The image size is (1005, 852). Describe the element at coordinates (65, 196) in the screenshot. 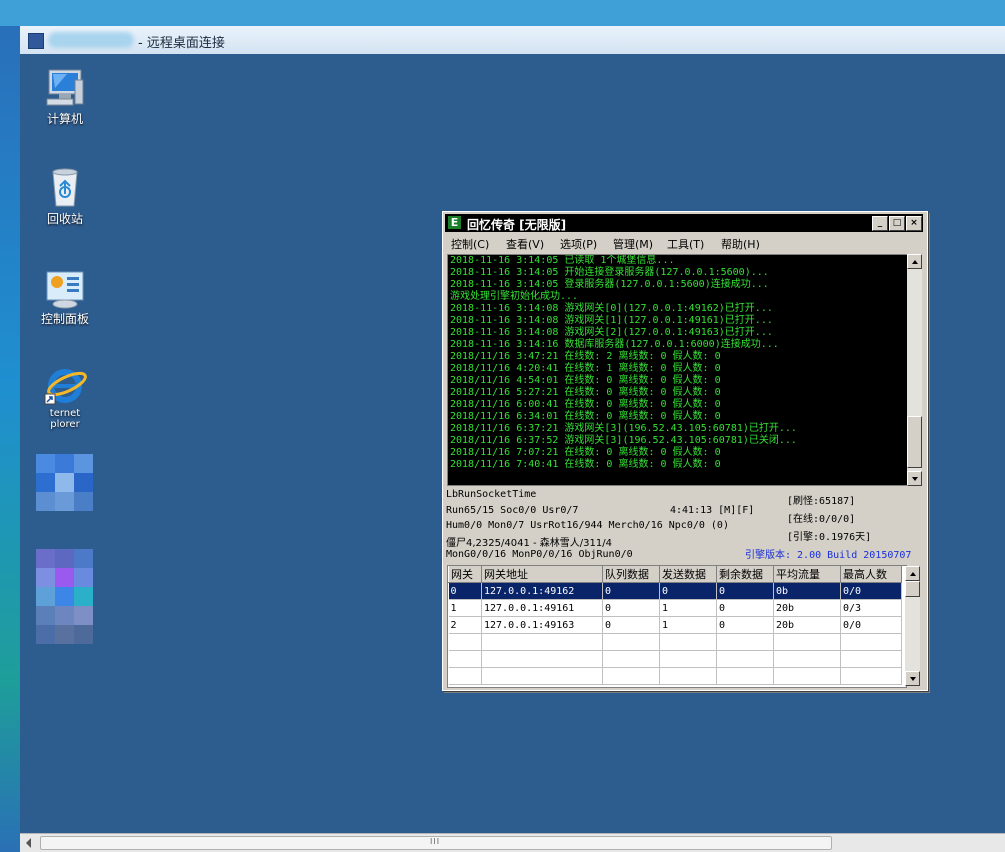

I see `desktop-icon-recycle-bin: 回收站` at that location.